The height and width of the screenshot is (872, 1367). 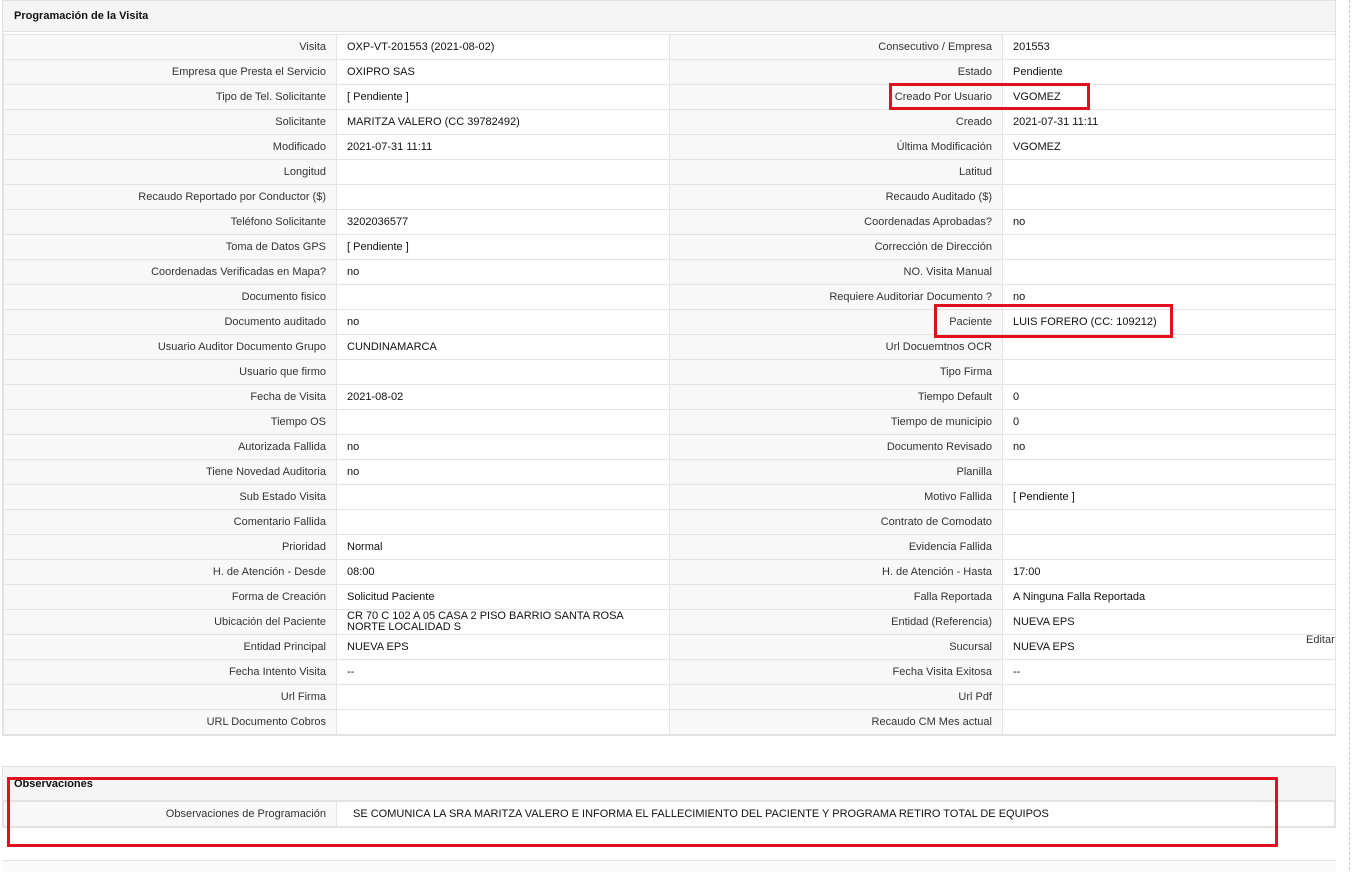 I want to click on field-label: Entidad Principal, so click(x=170, y=647).